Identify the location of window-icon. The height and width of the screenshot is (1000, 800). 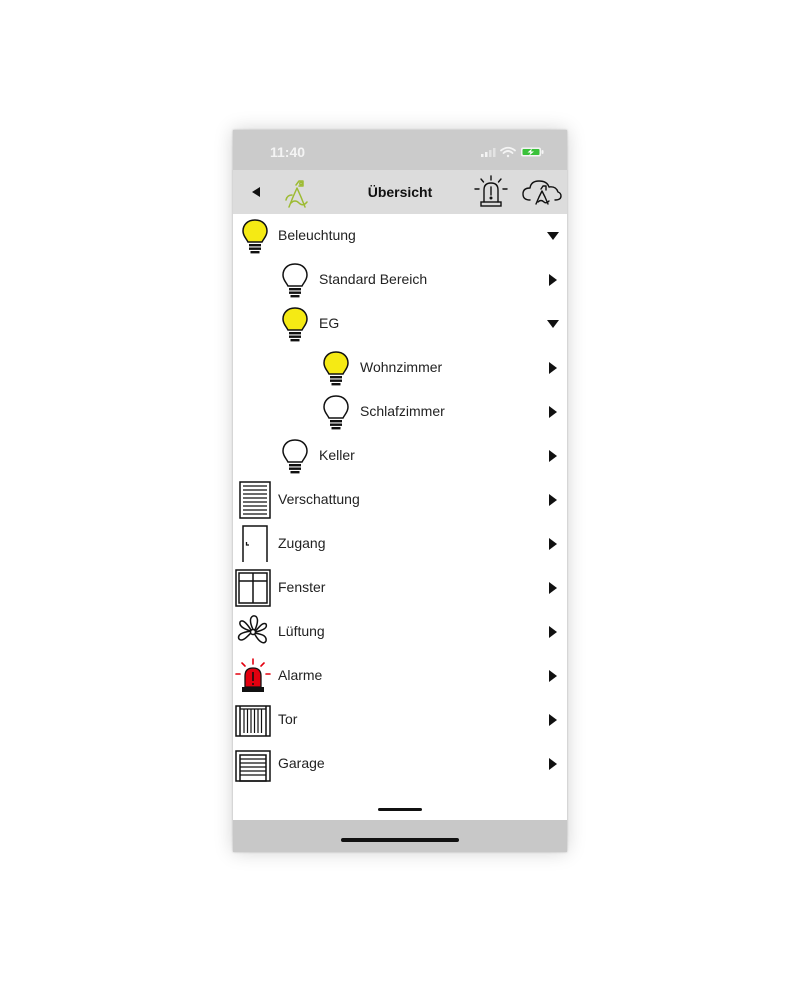
(253, 588).